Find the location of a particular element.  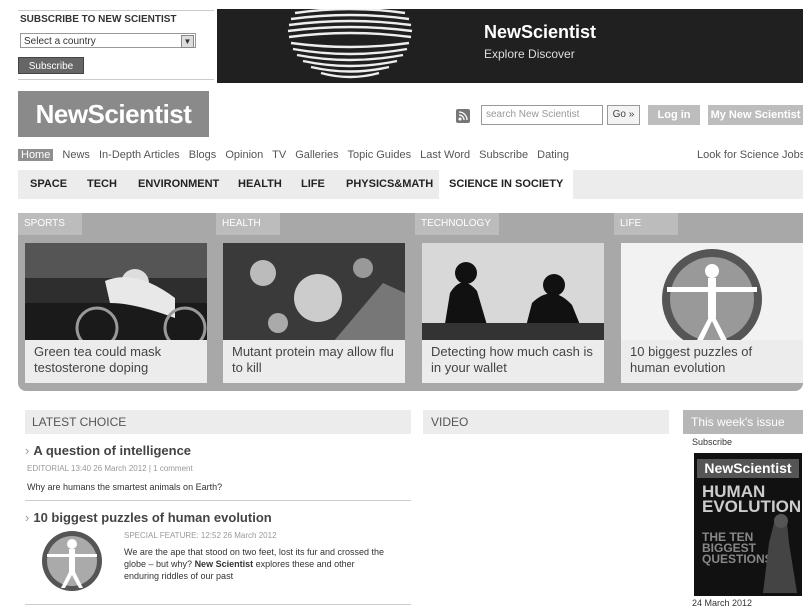

feature-caption: Green tea could mask testosterone doping is located at coordinates (116, 361).